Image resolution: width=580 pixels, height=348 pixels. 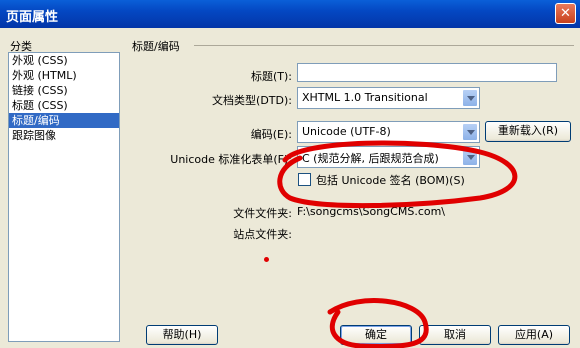 What do you see at coordinates (231, 159) in the screenshot?
I see `normalization-label: Unicode 标准化表单(F):` at bounding box center [231, 159].